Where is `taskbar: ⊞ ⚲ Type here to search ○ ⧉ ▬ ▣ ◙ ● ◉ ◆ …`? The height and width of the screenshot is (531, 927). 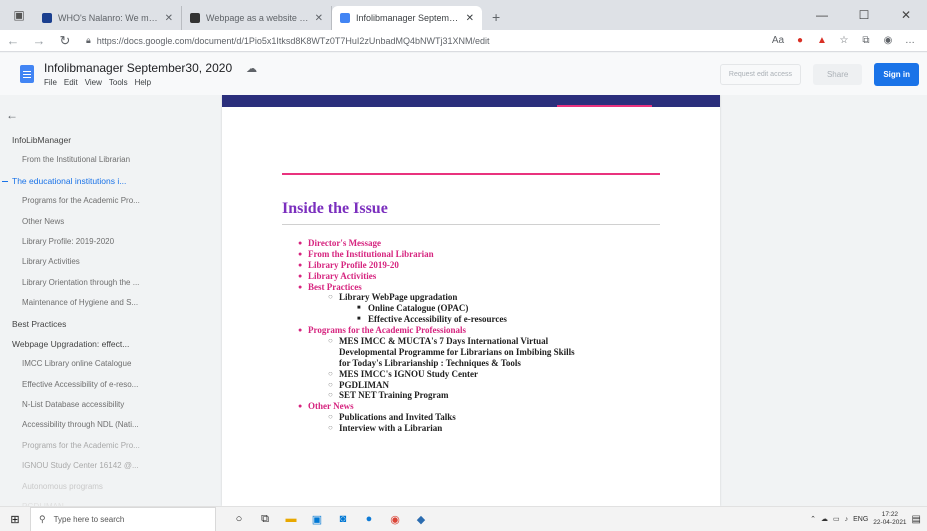 taskbar: ⊞ ⚲ Type here to search ○ ⧉ ▬ ▣ ◙ ● ◉ ◆ … is located at coordinates (463, 518).